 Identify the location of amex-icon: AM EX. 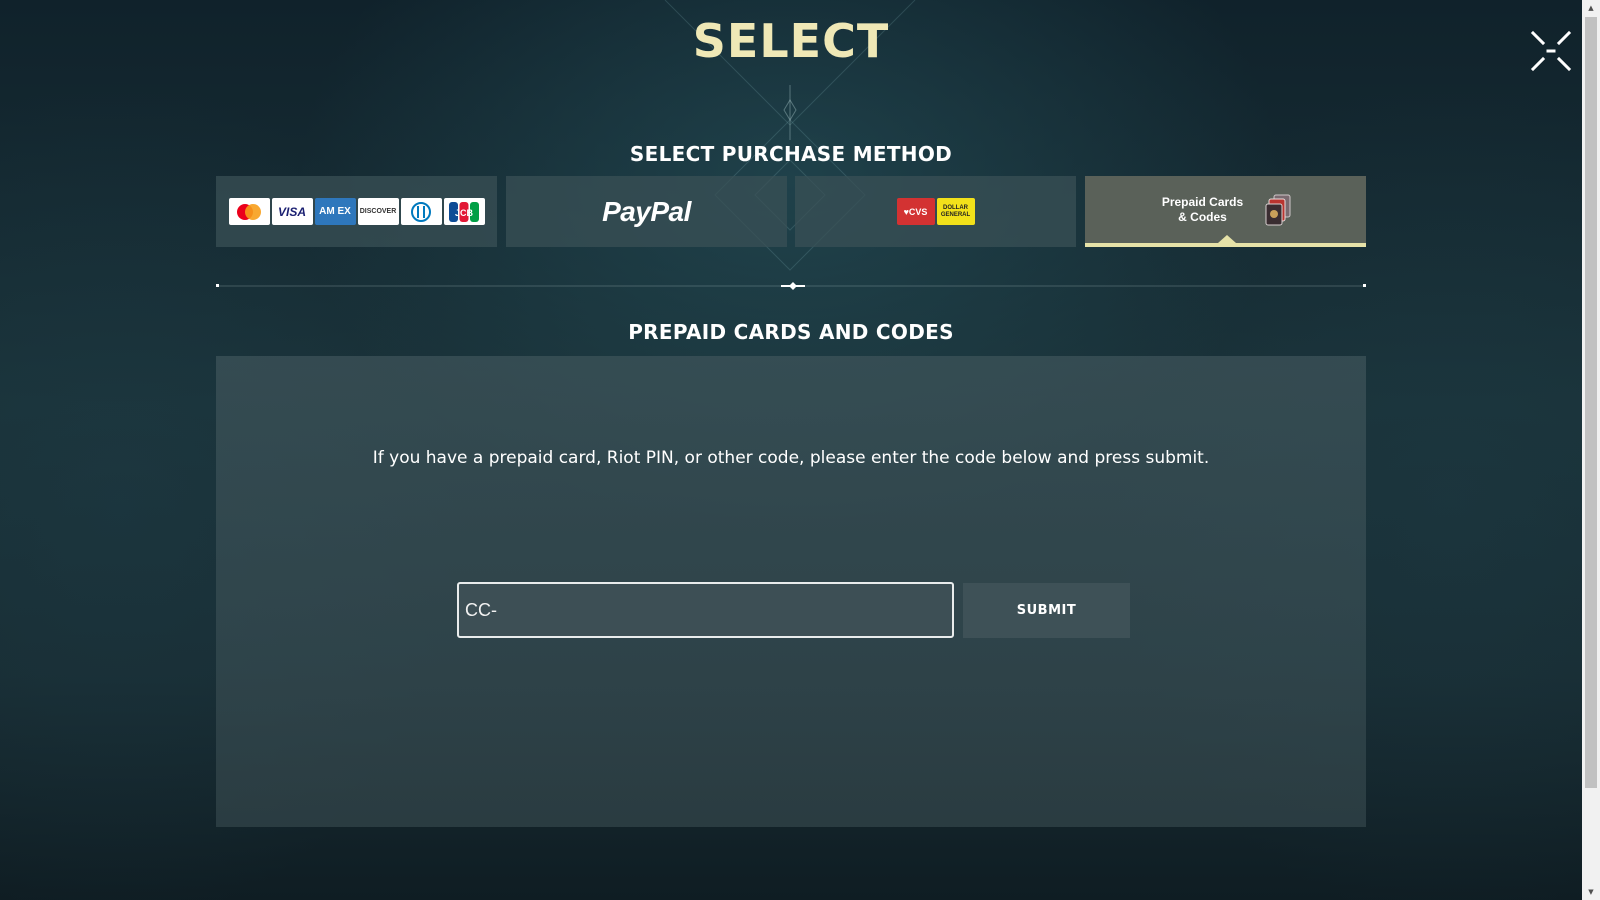
(335, 211).